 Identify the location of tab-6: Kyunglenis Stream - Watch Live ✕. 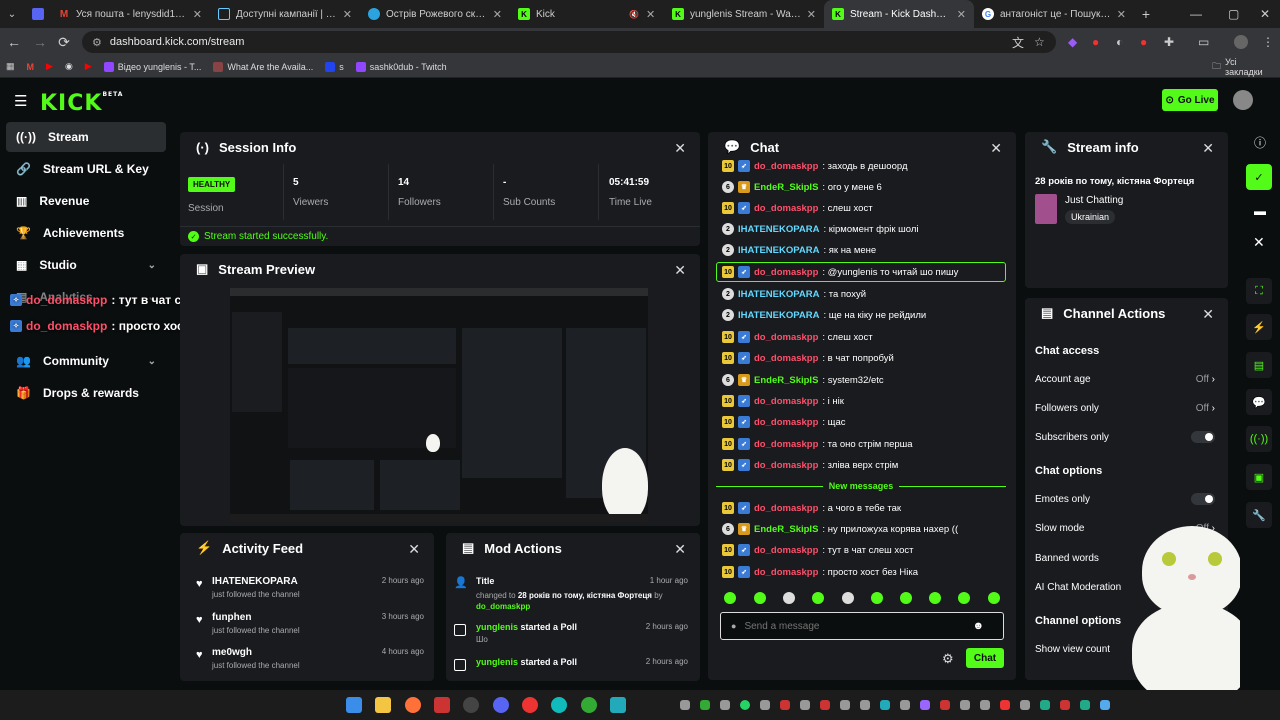
(744, 14).